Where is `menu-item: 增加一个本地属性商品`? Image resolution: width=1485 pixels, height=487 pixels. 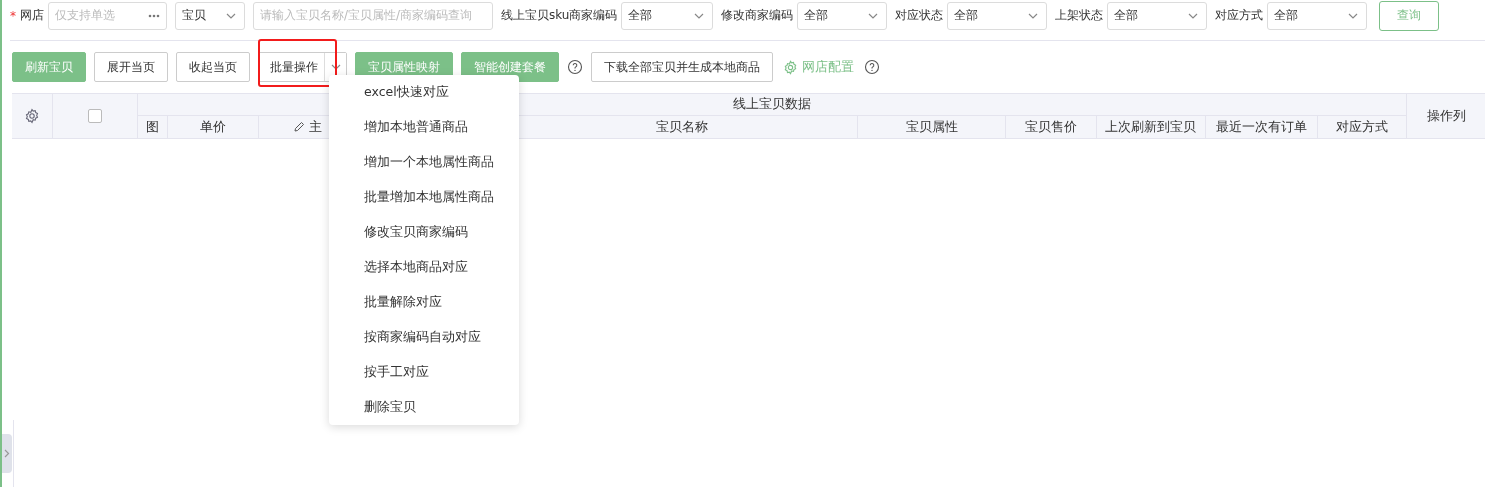
menu-item: 增加一个本地属性商品 is located at coordinates (424, 162).